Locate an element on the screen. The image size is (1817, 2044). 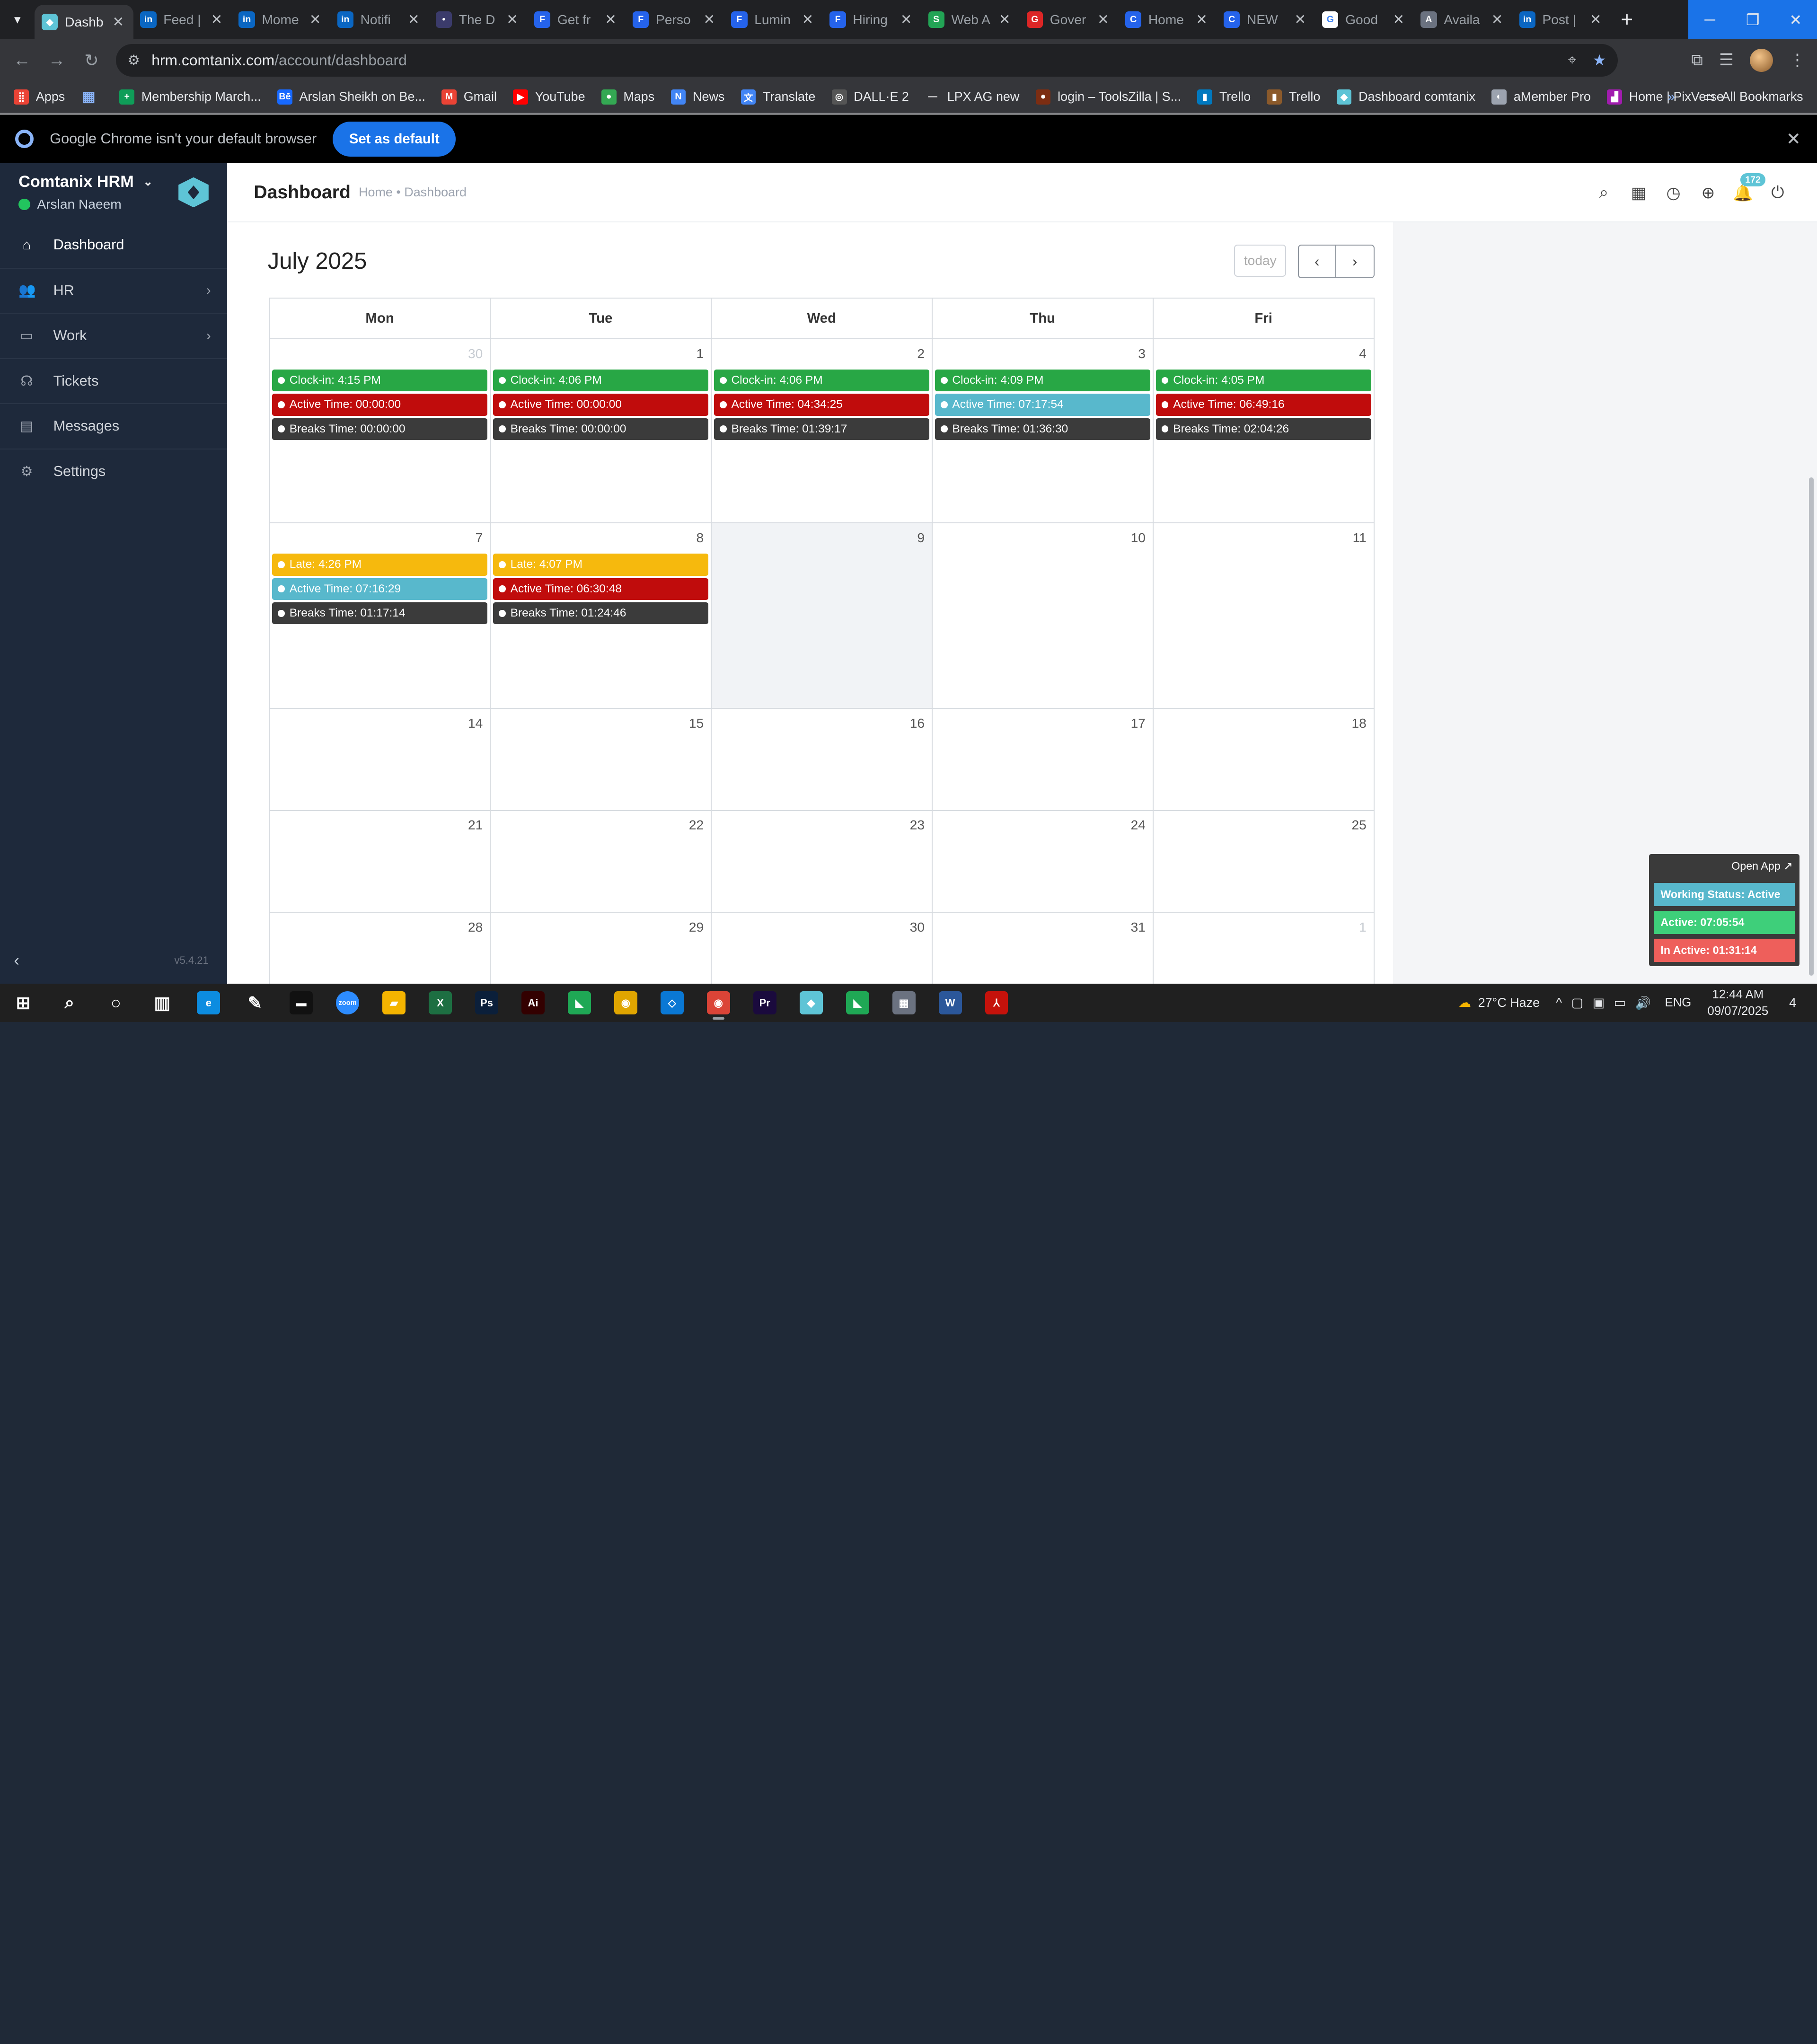
calendar-event: Active Time: 07:16:29 is located at coordinates (380, 589).